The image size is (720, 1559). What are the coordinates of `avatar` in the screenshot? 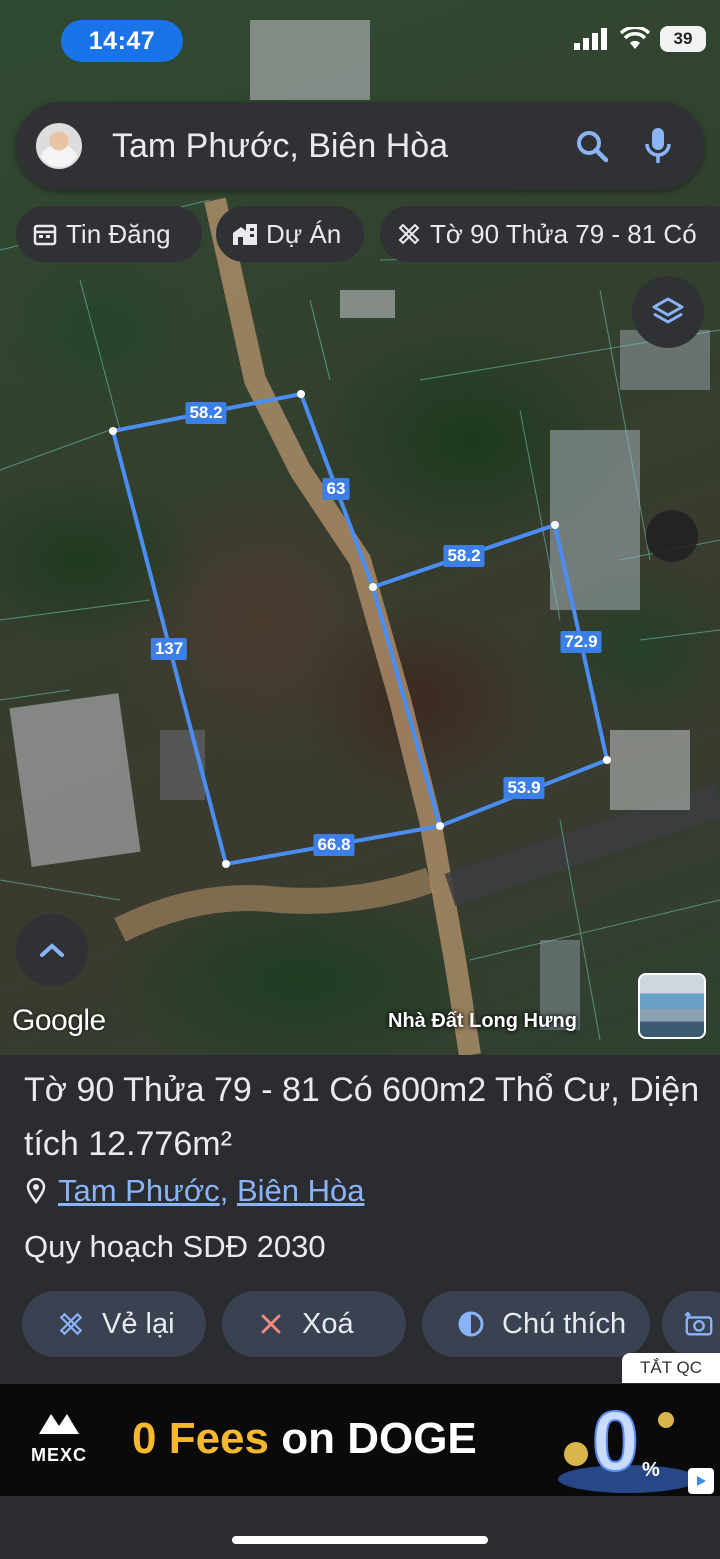 It's located at (59, 146).